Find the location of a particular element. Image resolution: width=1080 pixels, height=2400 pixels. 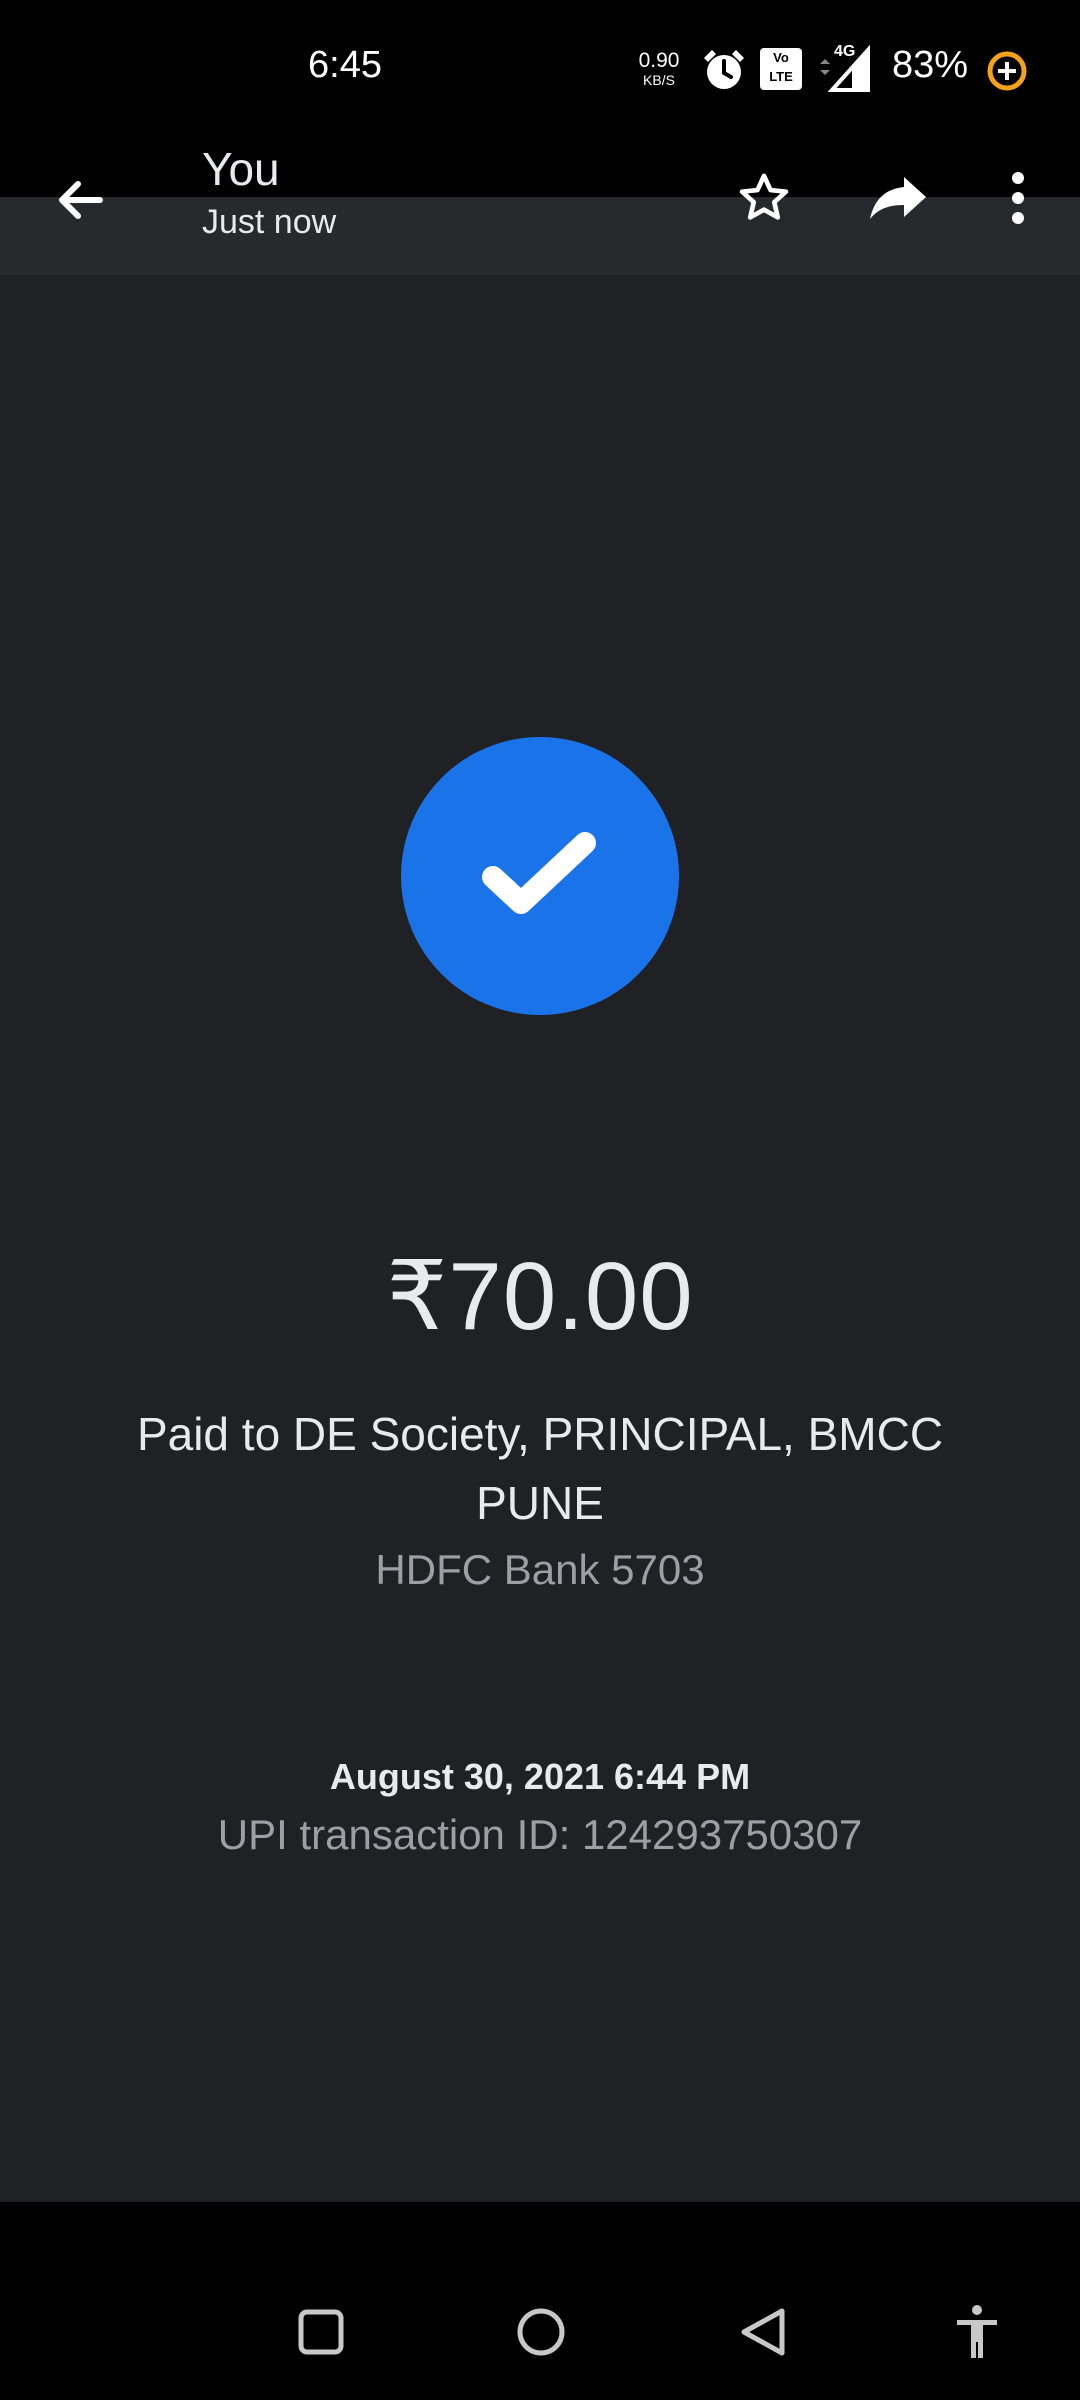

transaction-id: UPI transaction ID: 124293750307 is located at coordinates (540, 1834).